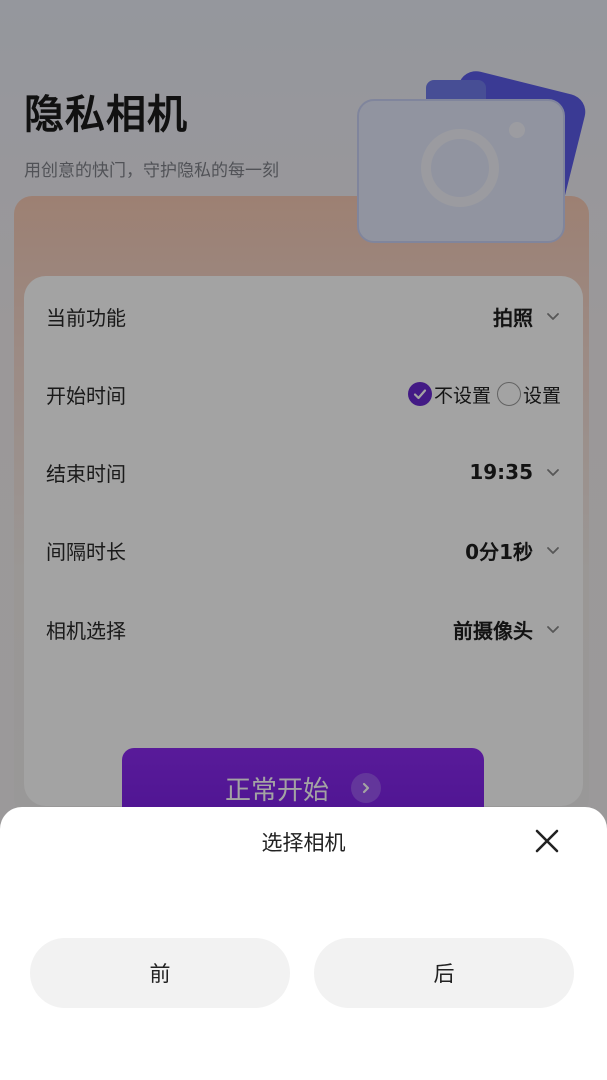  I want to click on rear-camera-button: 后, so click(444, 973).